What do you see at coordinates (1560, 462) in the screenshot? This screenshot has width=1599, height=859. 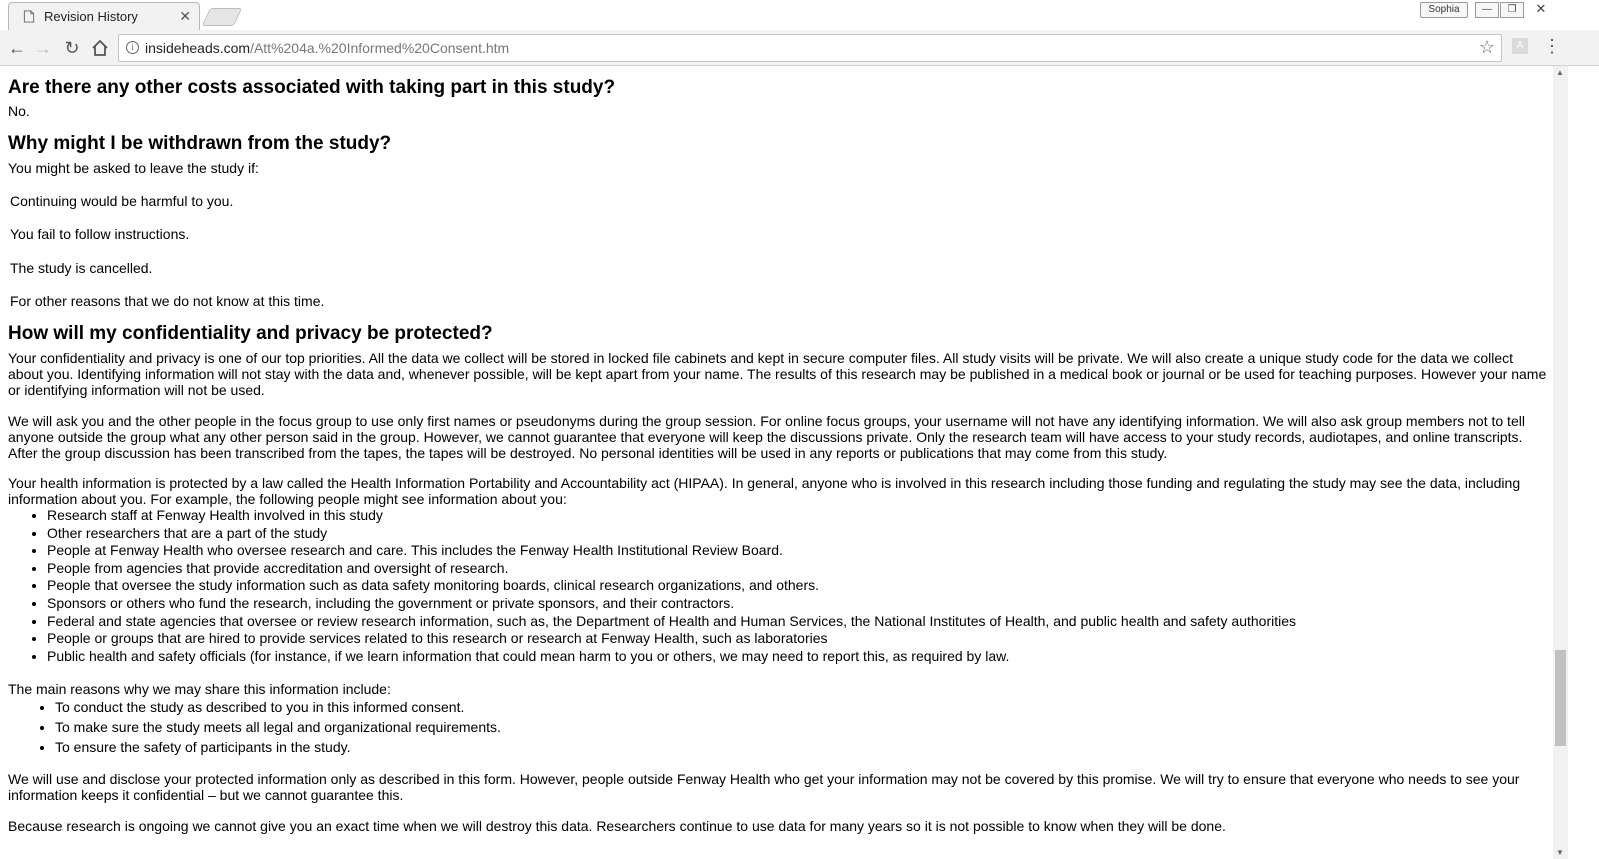 I see `vertical-scrollbar: ▲ ▼` at bounding box center [1560, 462].